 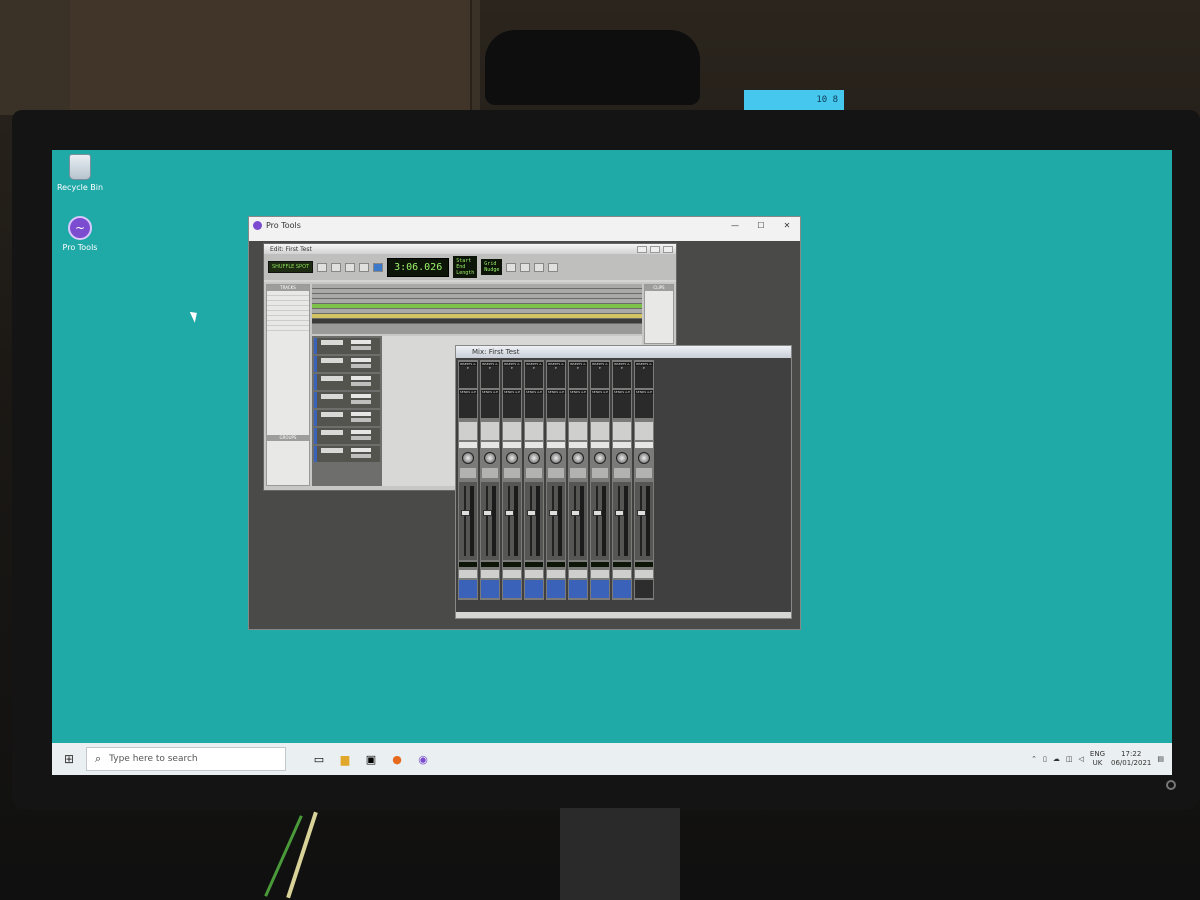 I want to click on firefox-icon: ●, so click(x=397, y=759).